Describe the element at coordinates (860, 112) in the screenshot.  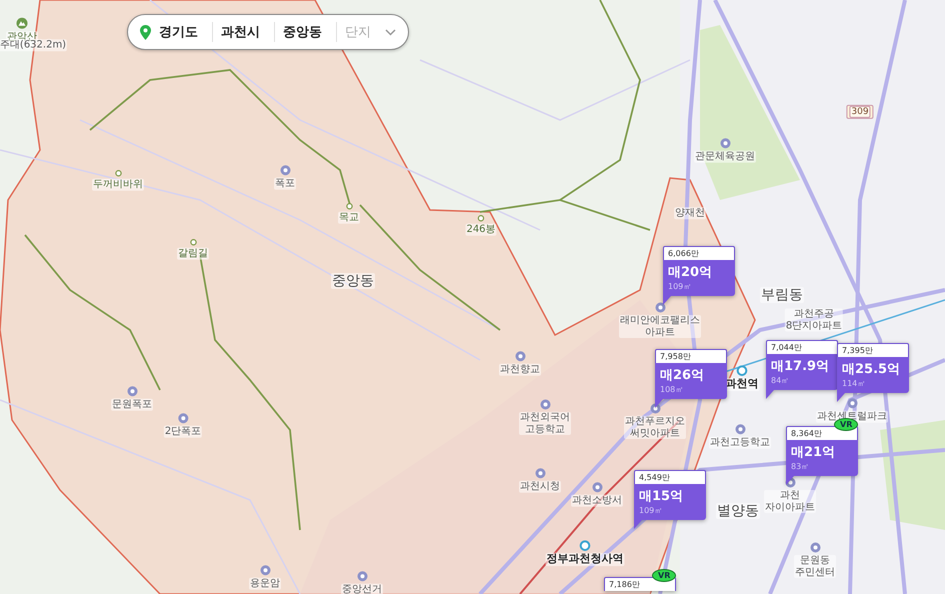
I see `route-number: 309` at that location.